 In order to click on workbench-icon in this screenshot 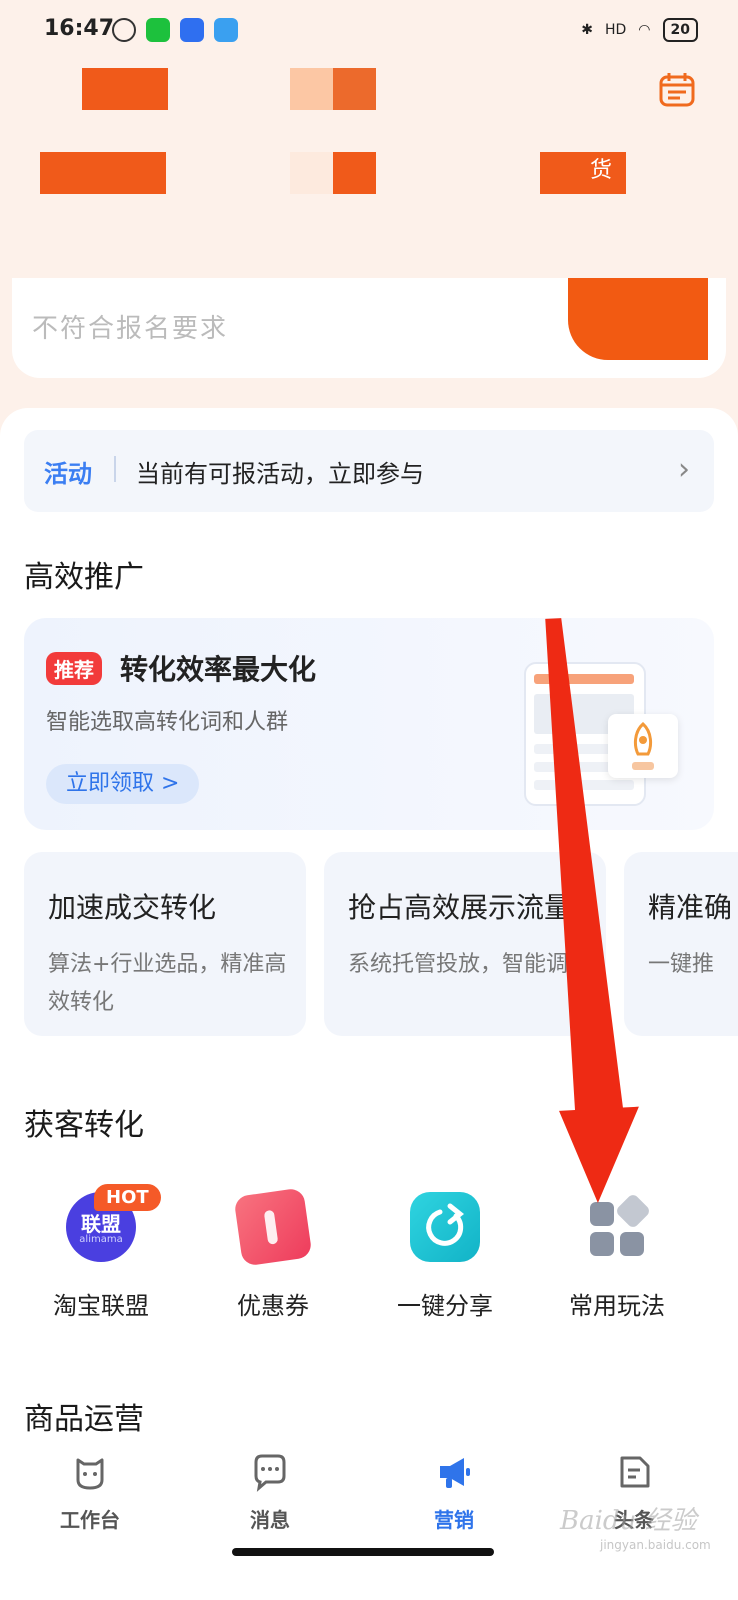, I will do `click(90, 1474)`.